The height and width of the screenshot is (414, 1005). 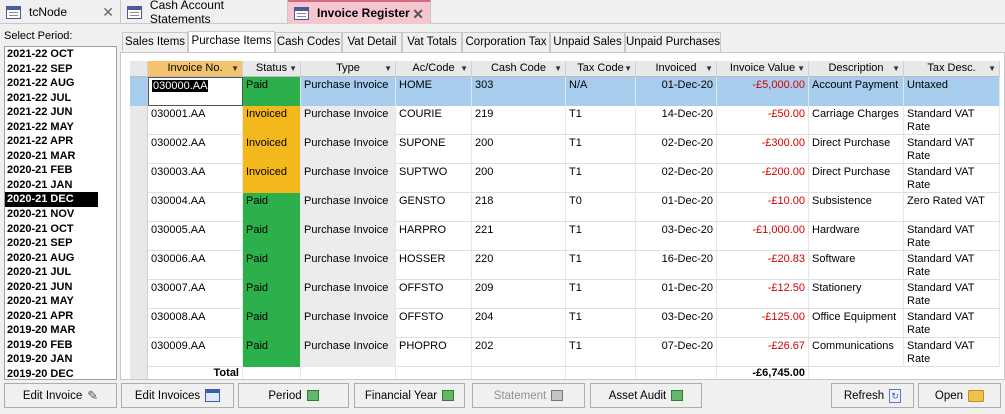 I want to click on cell-ac-code: PHOPRO, so click(x=434, y=352).